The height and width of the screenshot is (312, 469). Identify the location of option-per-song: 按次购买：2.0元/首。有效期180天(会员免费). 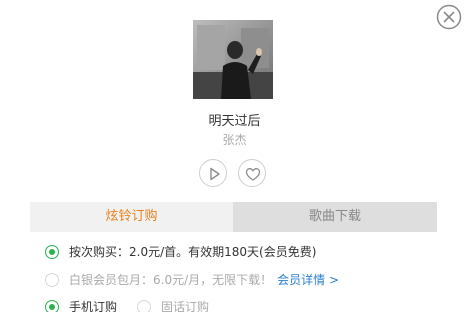
(180, 252).